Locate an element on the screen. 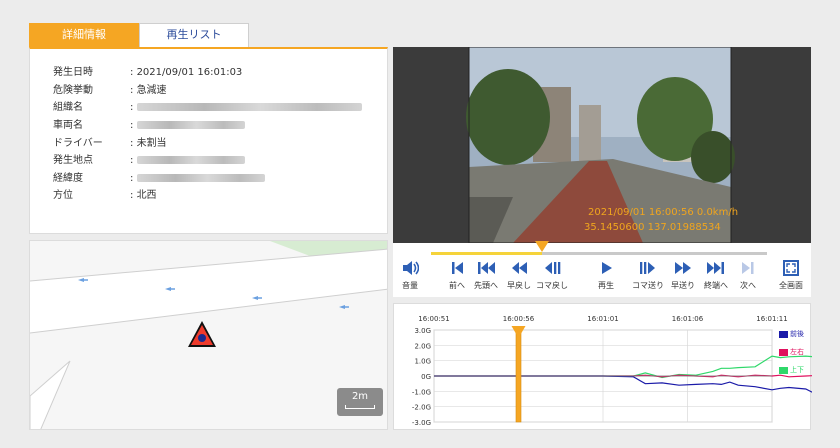 Image resolution: width=840 pixels, height=448 pixels. legend-left-right: 左右 is located at coordinates (791, 352).